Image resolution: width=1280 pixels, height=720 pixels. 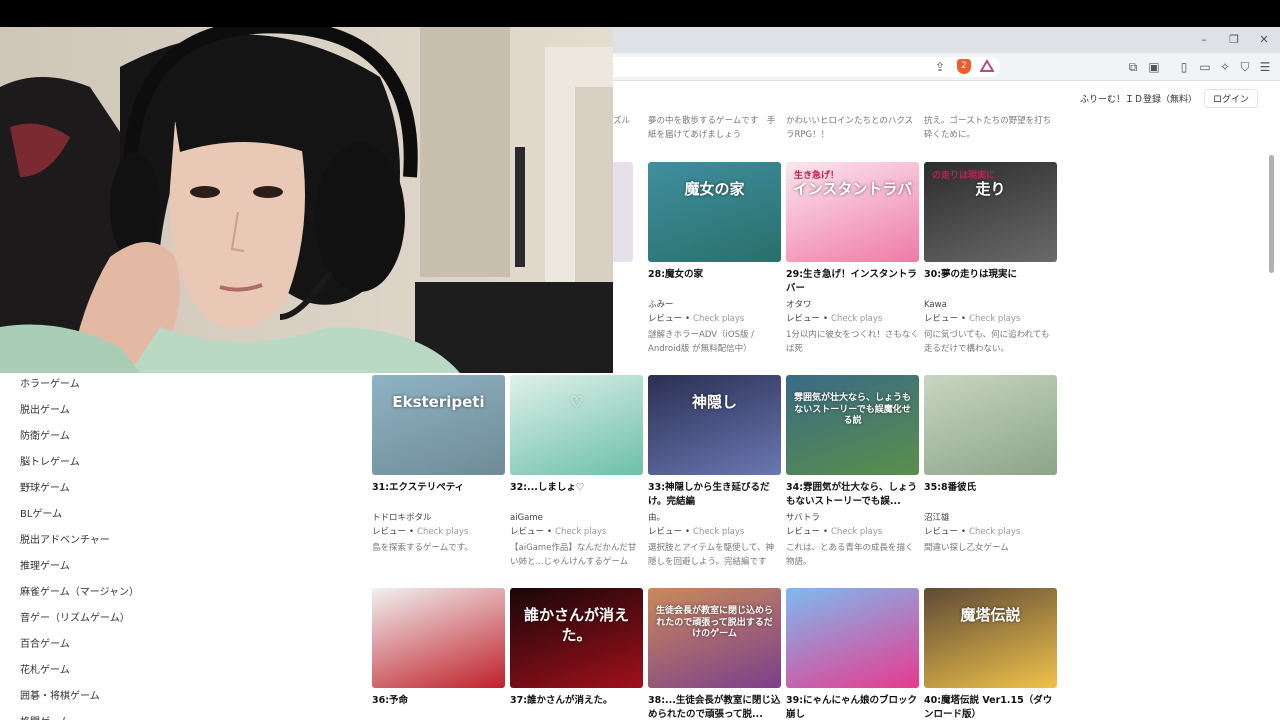 What do you see at coordinates (990, 212) in the screenshot?
I see `game-thumbnail: の走りは現実に 走り` at bounding box center [990, 212].